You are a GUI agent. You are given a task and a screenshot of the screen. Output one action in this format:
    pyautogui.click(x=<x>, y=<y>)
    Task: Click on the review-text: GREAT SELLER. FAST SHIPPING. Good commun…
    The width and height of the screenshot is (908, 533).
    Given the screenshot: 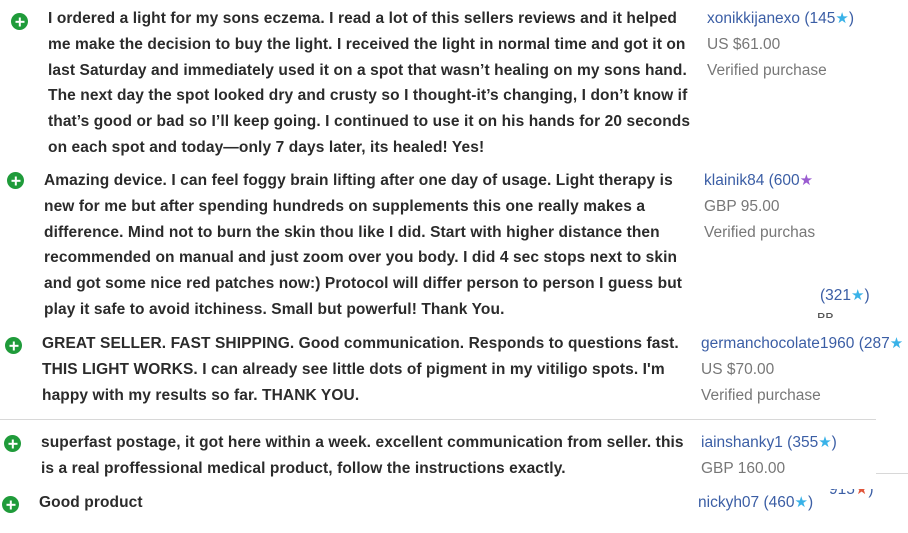 What is the action you would take?
    pyautogui.click(x=360, y=369)
    